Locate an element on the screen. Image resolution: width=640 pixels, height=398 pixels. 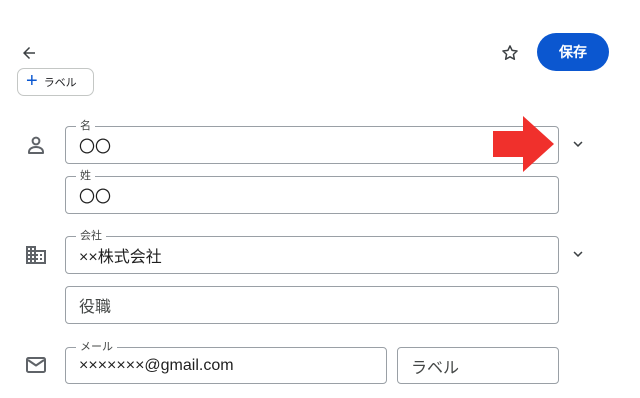
expand-company-button is located at coordinates (578, 254).